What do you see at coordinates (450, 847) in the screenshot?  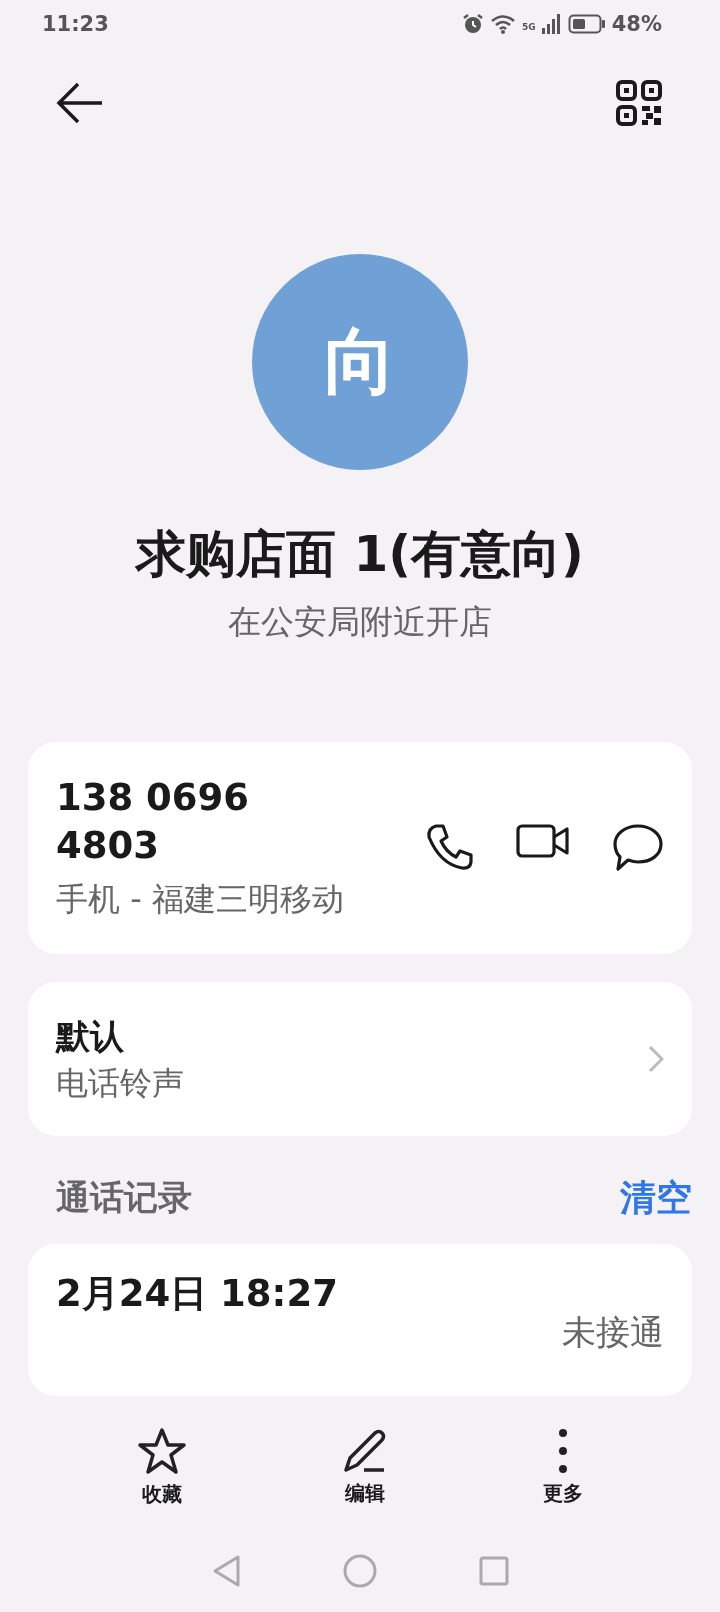 I see `phone-icon` at bounding box center [450, 847].